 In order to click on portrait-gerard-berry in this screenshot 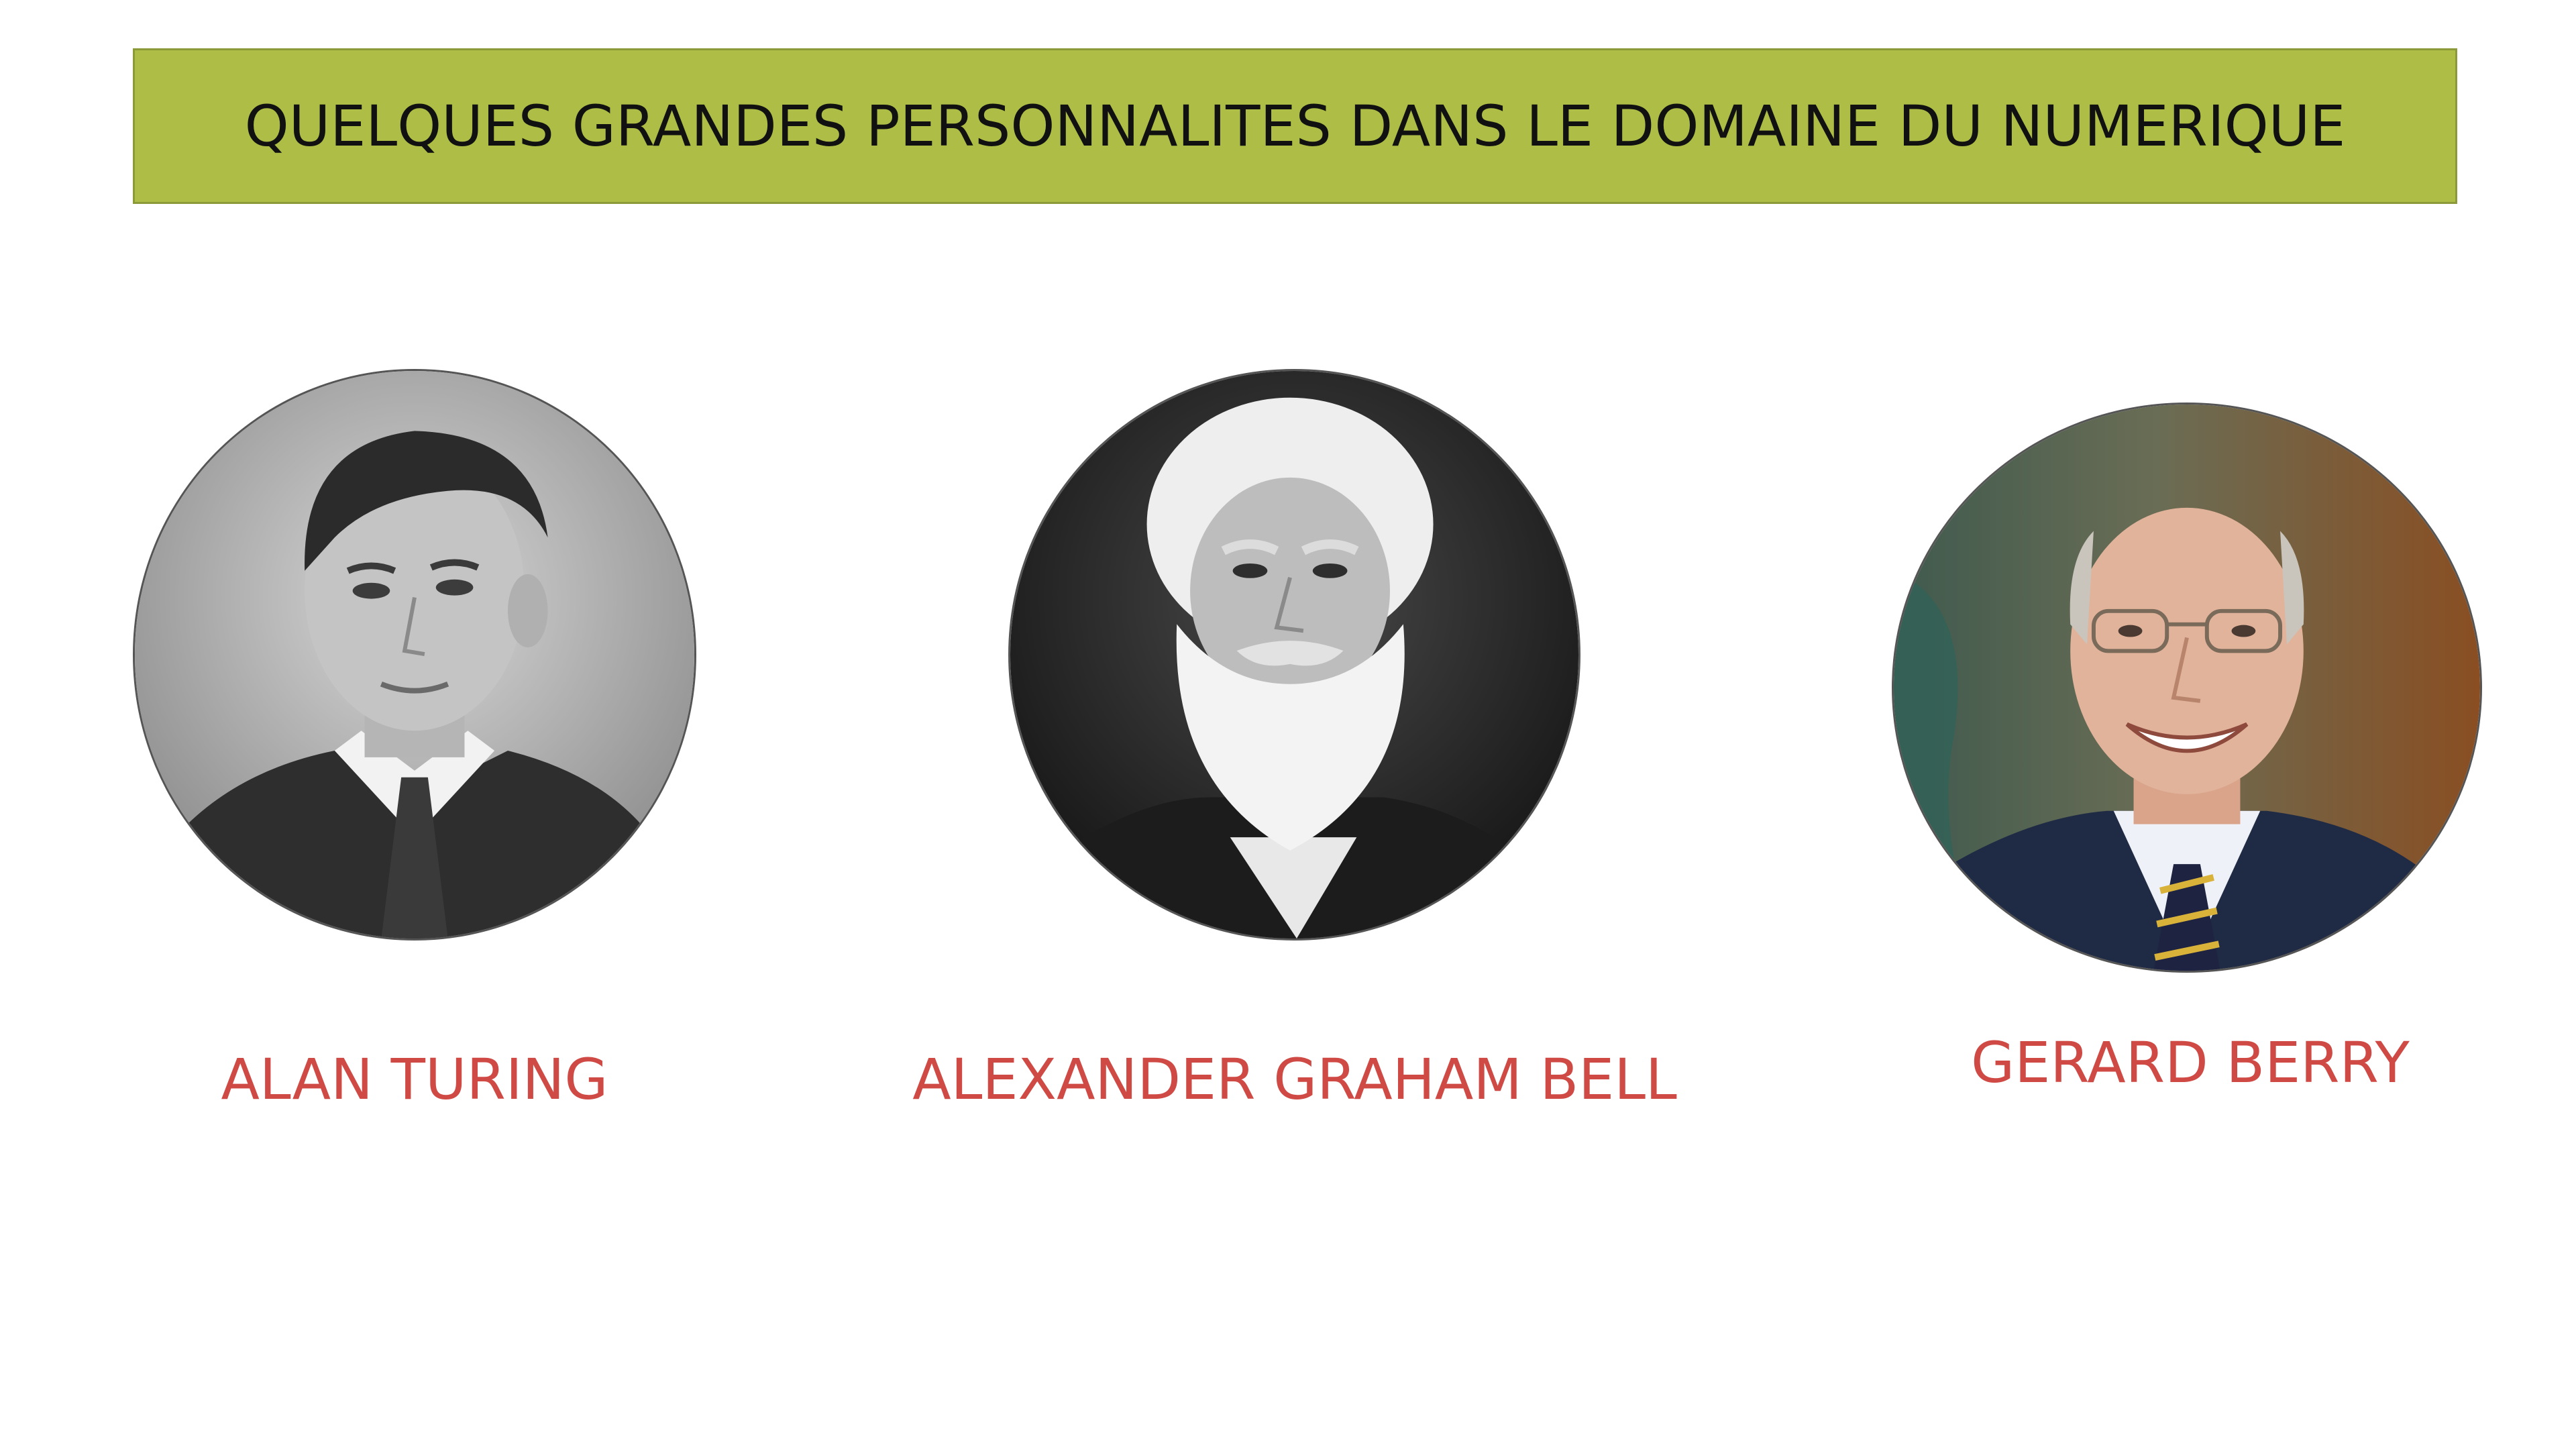, I will do `click(2187, 687)`.